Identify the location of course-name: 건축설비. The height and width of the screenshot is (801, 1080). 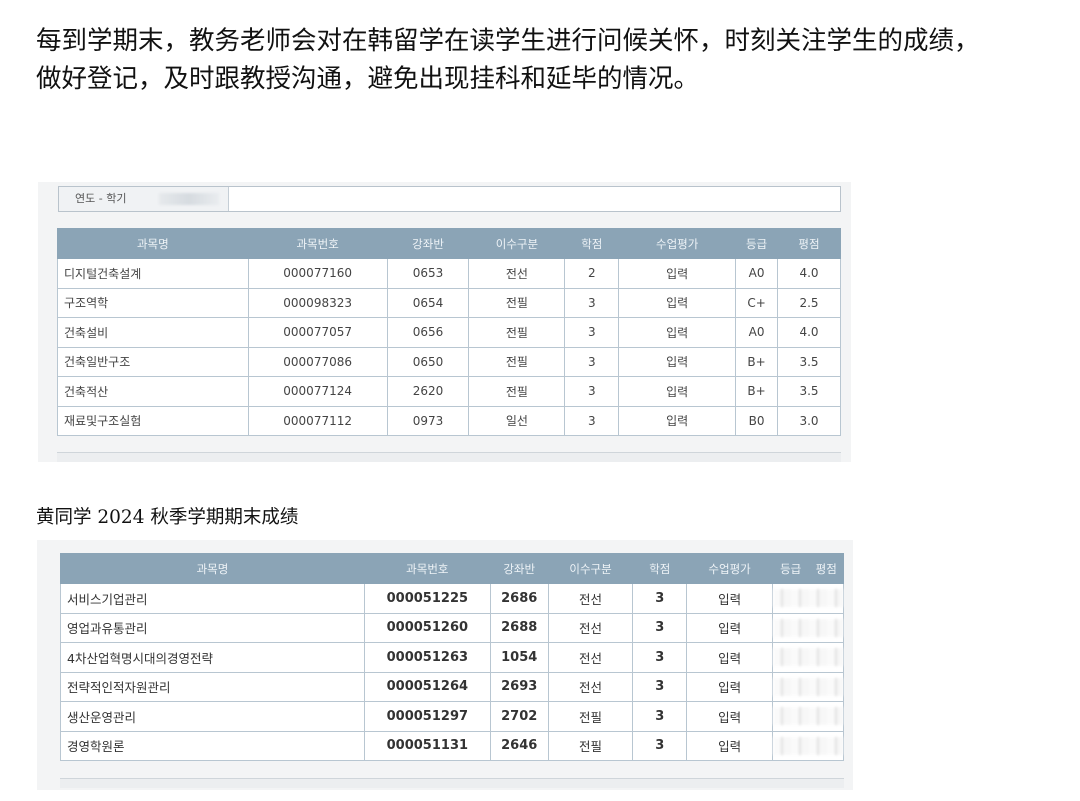
(153, 332).